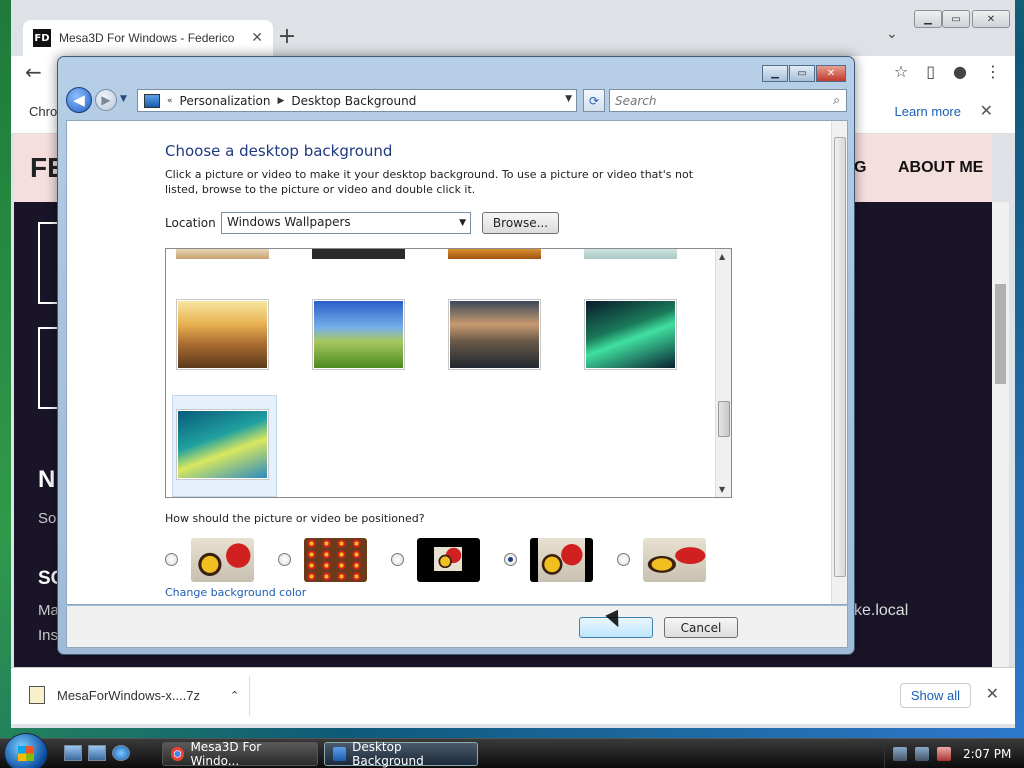 The height and width of the screenshot is (768, 1024). I want to click on volume-muted-icon, so click(944, 754).